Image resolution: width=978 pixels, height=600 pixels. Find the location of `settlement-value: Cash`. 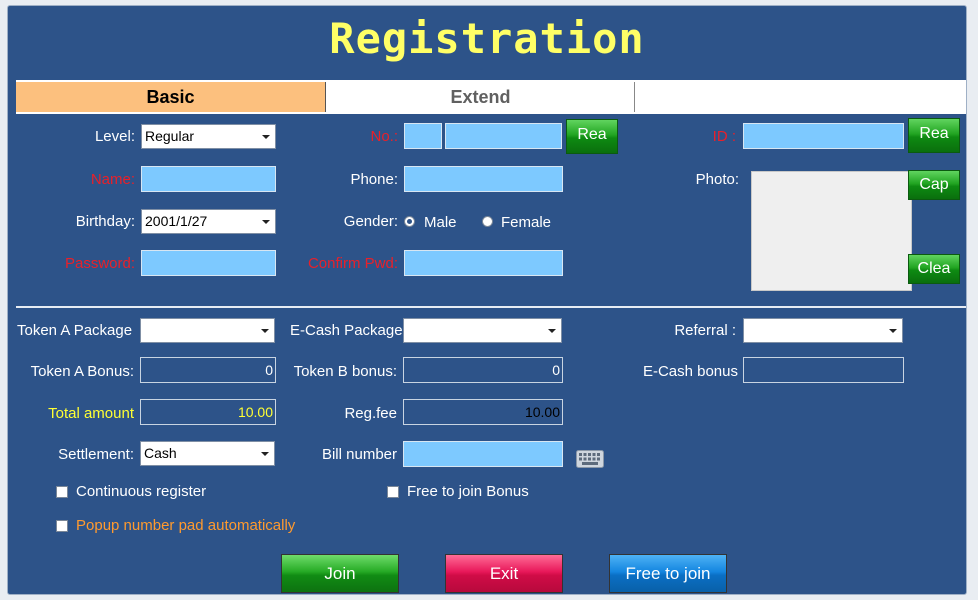

settlement-value: Cash is located at coordinates (160, 453).